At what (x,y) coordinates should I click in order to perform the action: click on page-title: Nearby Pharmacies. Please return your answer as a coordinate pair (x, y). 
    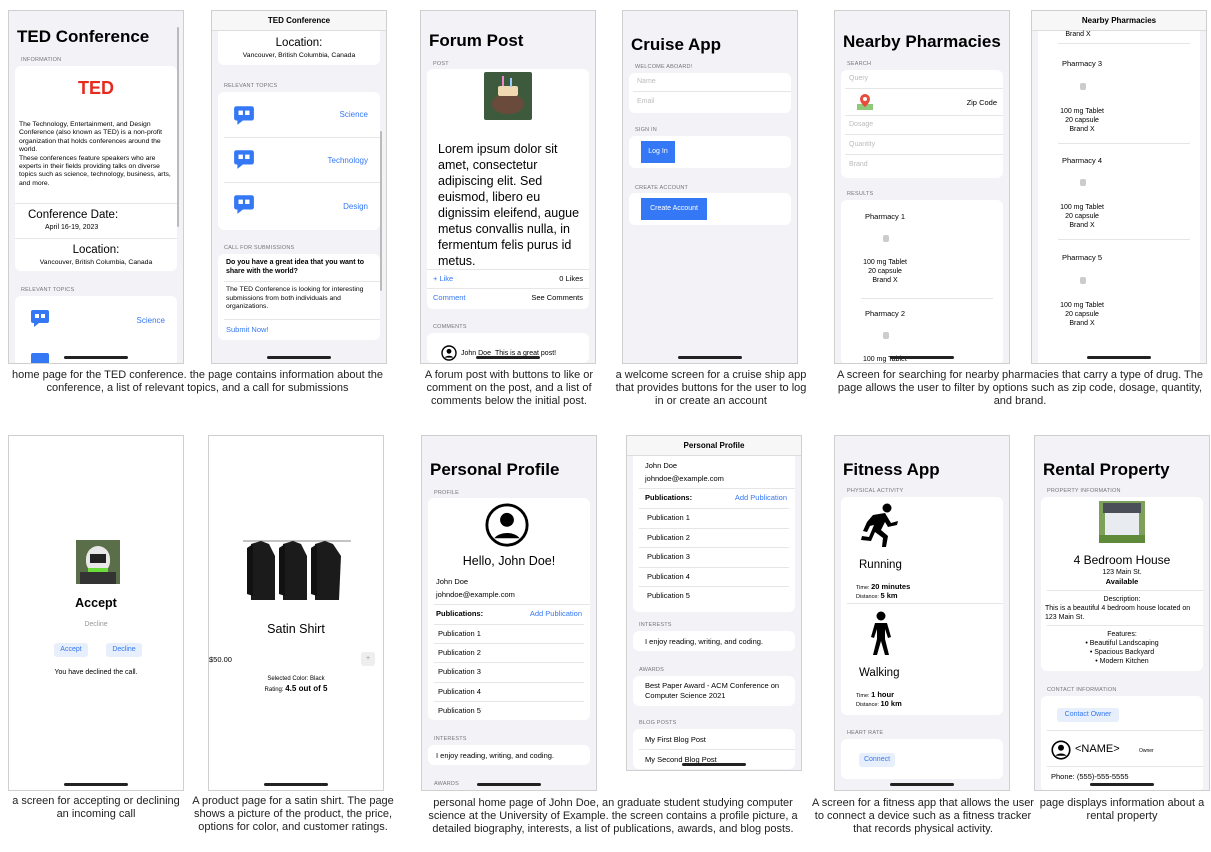
    Looking at the image, I should click on (922, 41).